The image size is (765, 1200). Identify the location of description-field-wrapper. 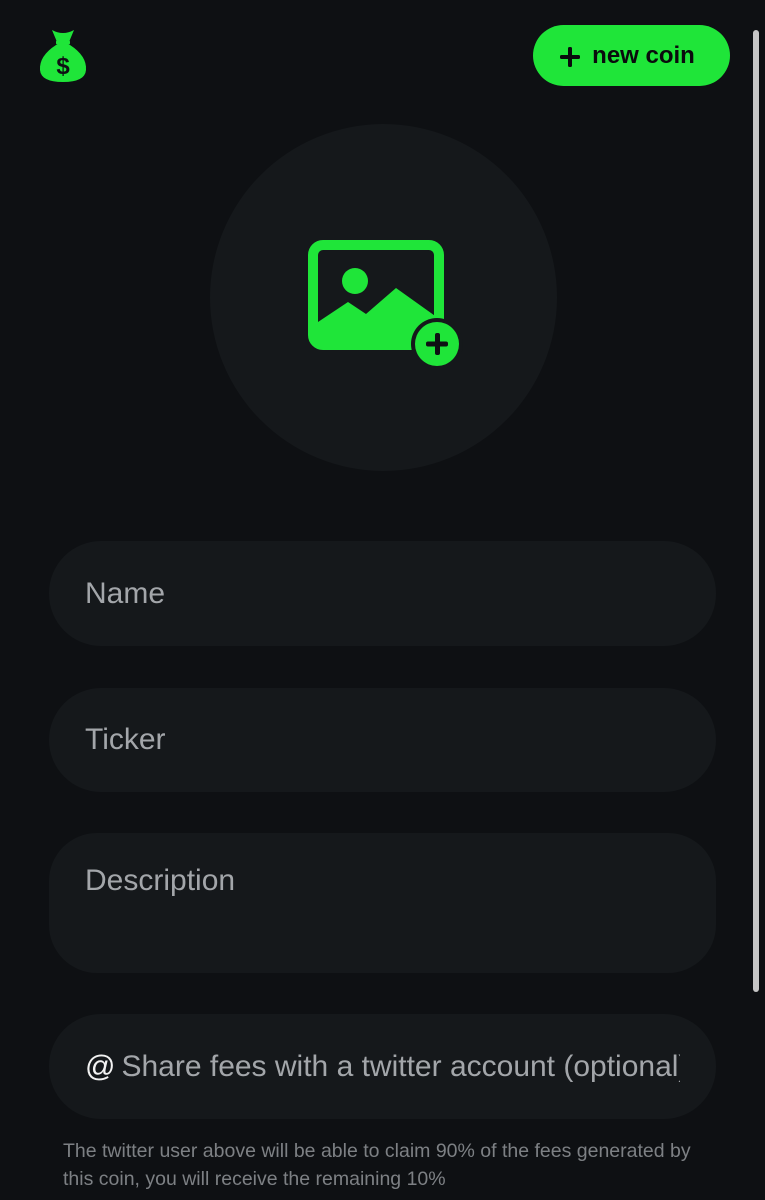
(382, 903).